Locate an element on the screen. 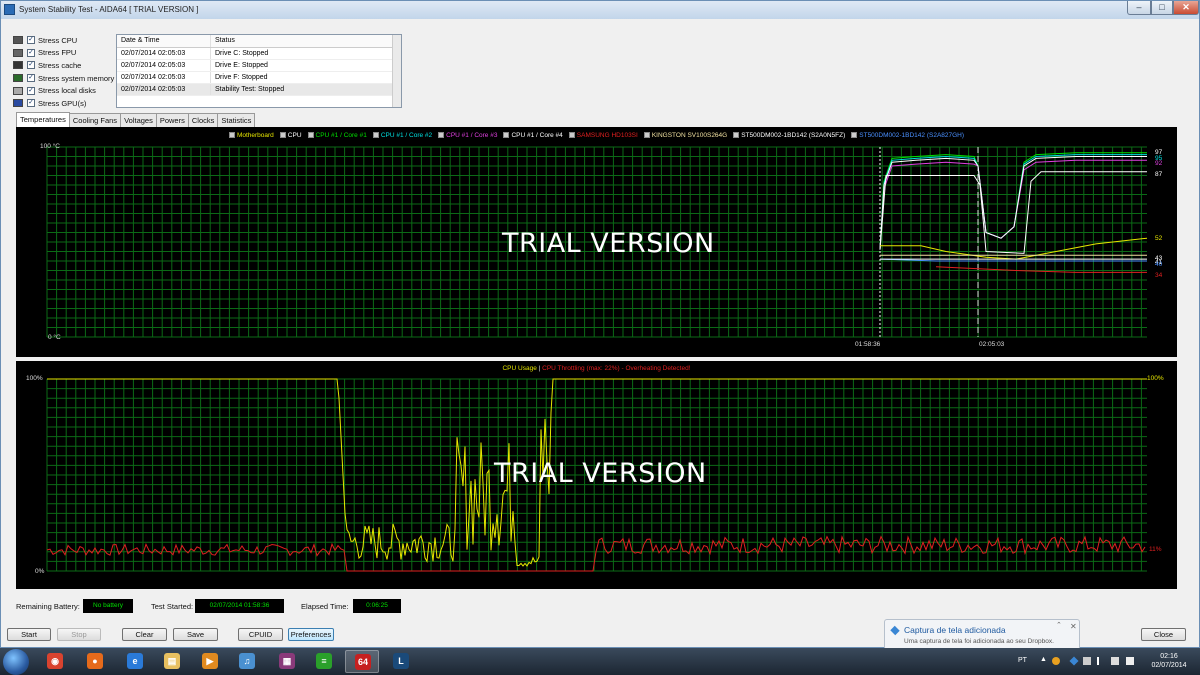 The image size is (1200, 675). tab-clocks: Clocks is located at coordinates (203, 120).